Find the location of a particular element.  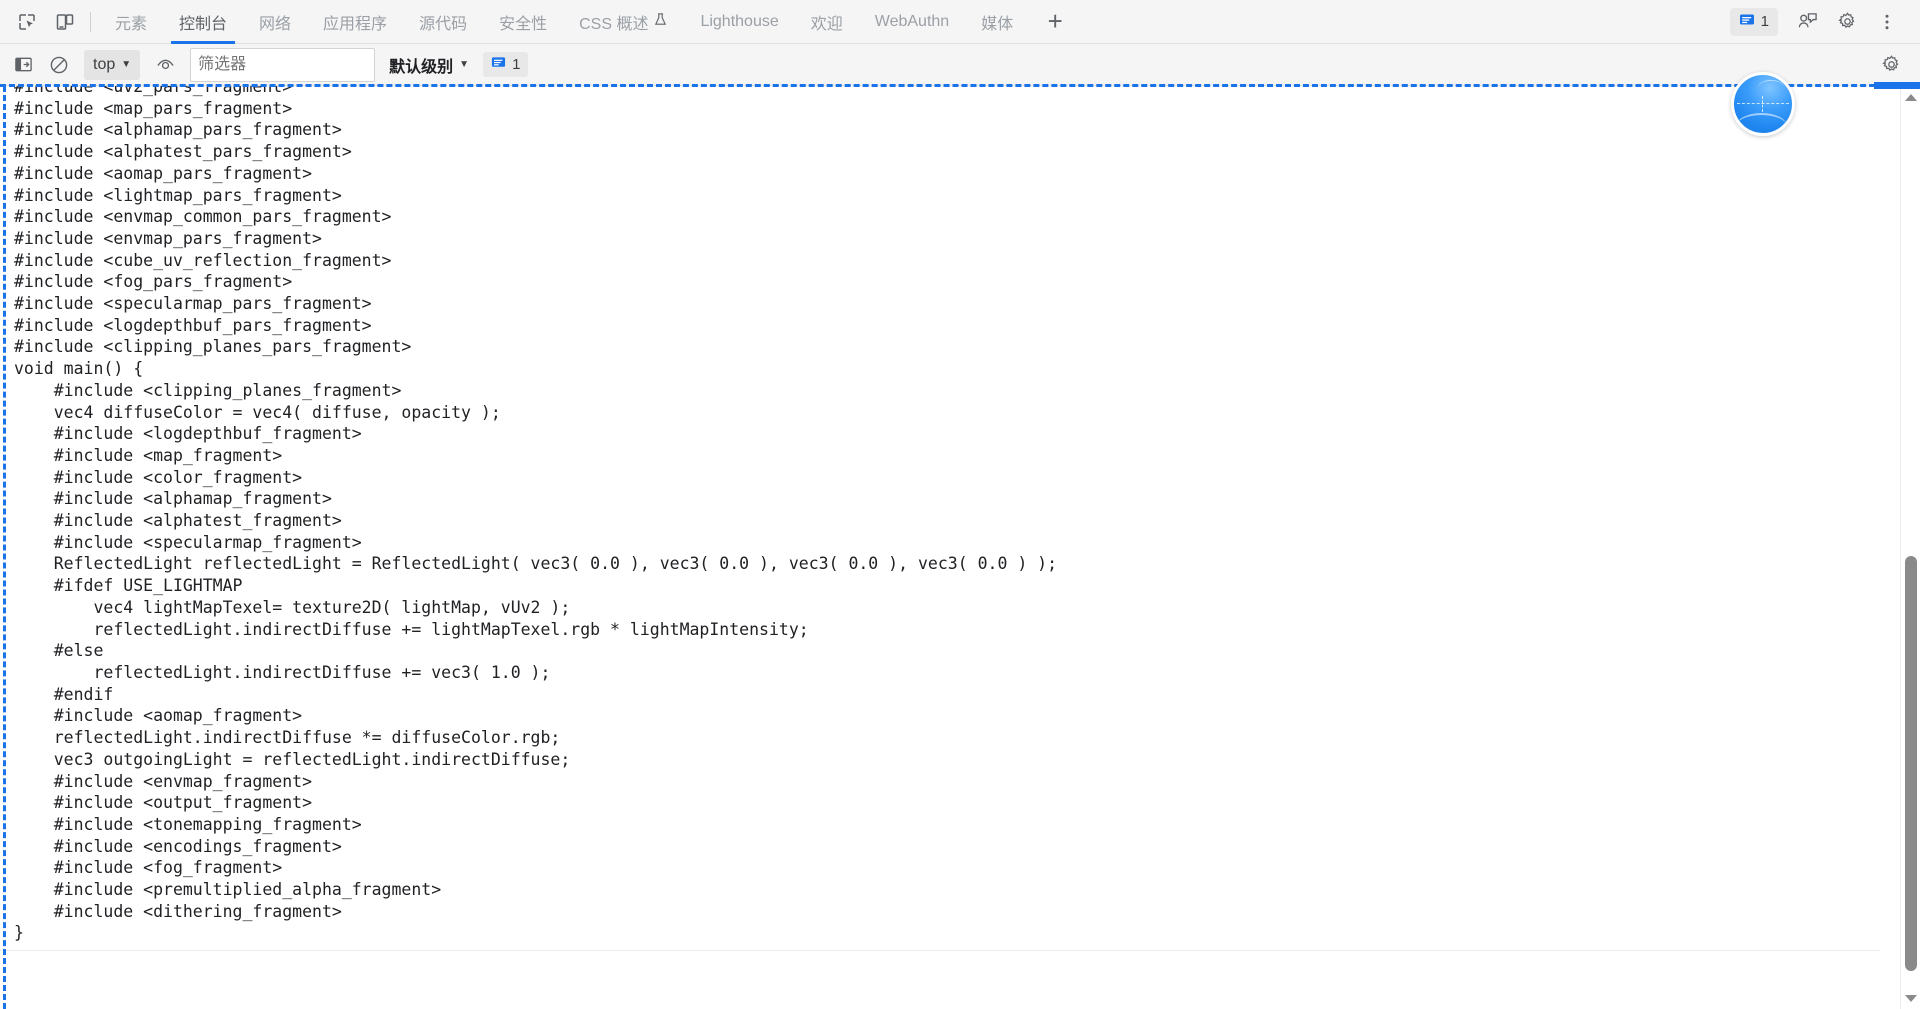

tab-lighthouse: Lighthouse is located at coordinates (739, 22).